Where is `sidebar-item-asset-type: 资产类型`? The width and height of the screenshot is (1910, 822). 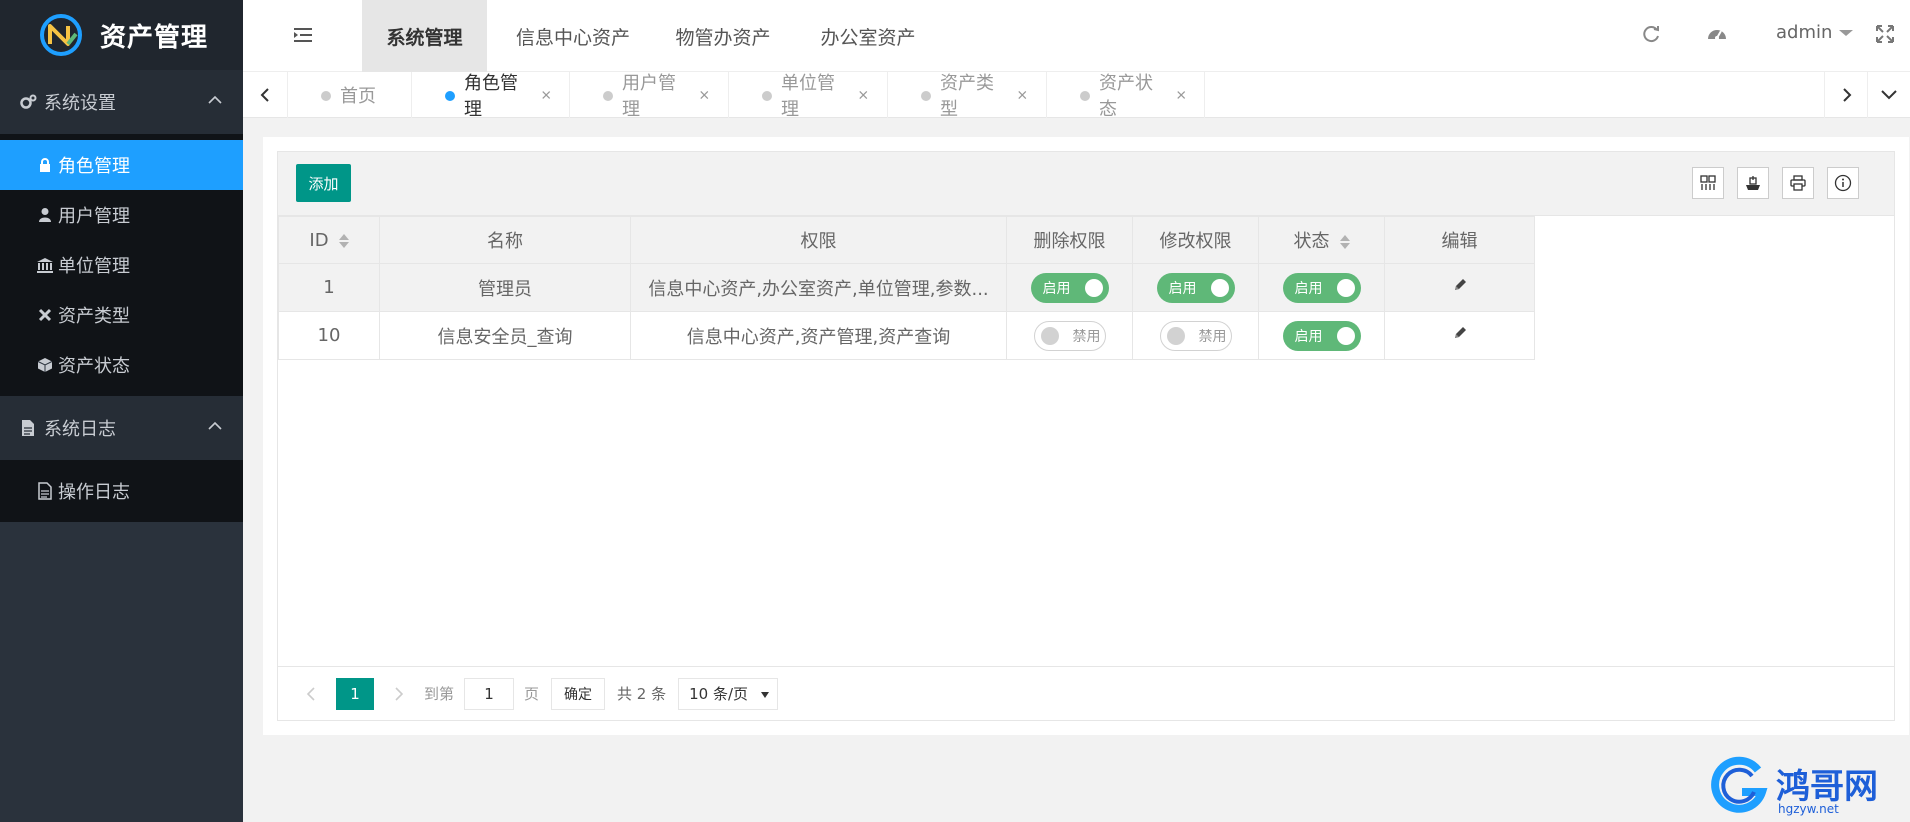 sidebar-item-asset-type: 资产类型 is located at coordinates (121, 315).